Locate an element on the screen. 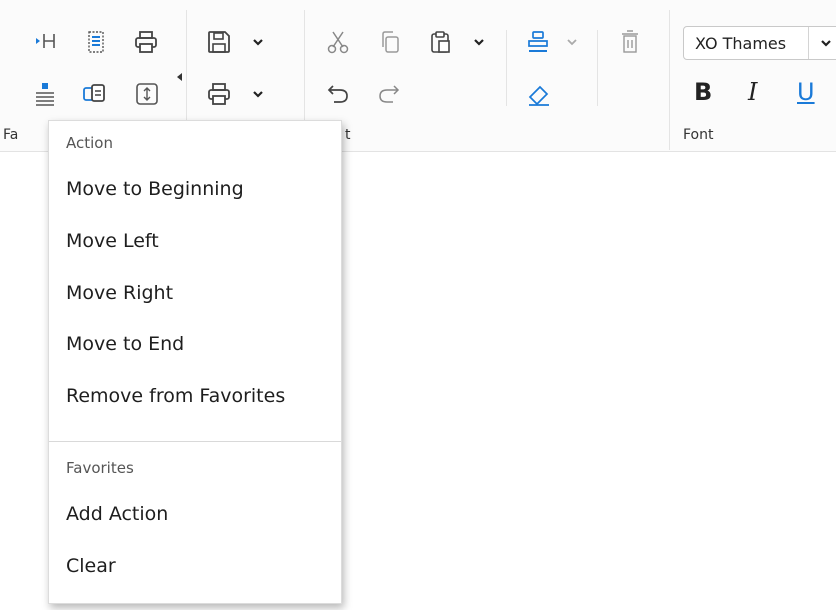 This screenshot has height=610, width=836. print-dropdown-chevron-icon is located at coordinates (258, 94).